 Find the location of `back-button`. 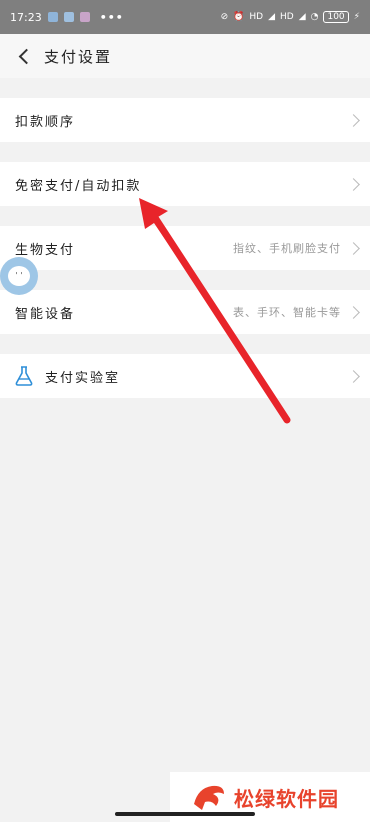

back-button is located at coordinates (24, 56).